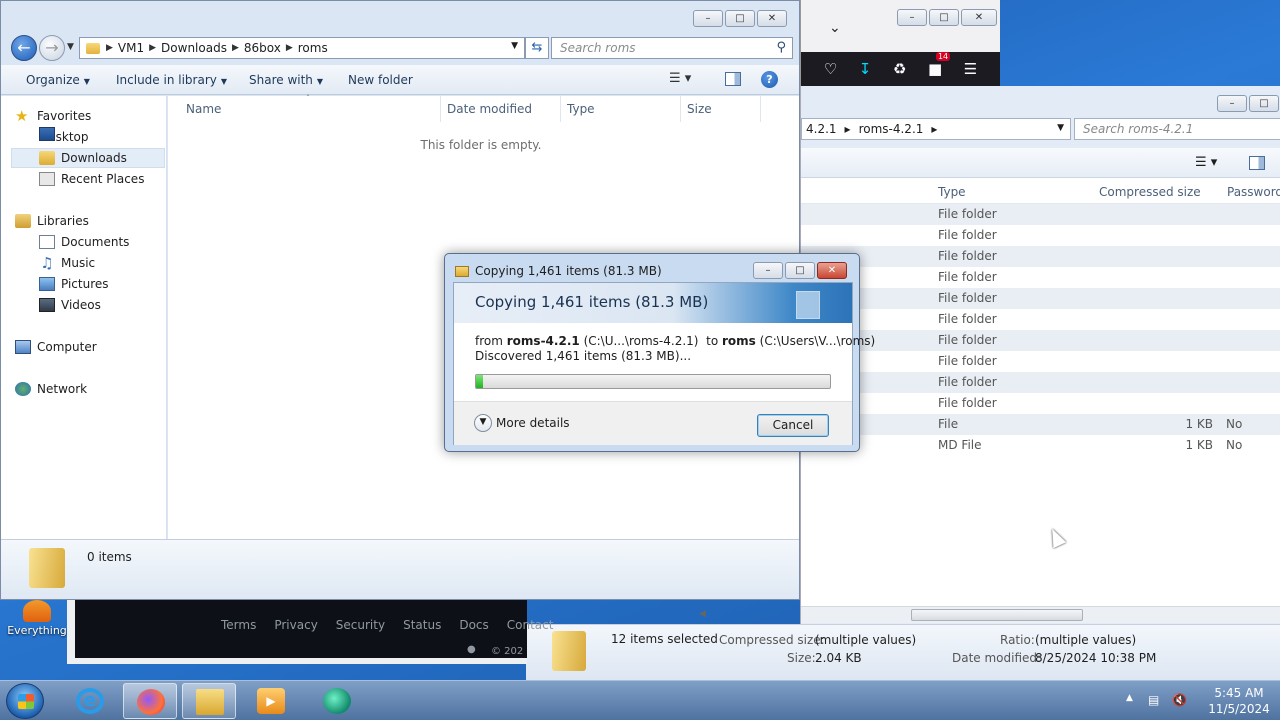 The height and width of the screenshot is (720, 1280). Describe the element at coordinates (58, 80) in the screenshot. I see `organize-button: Organize ▼` at that location.